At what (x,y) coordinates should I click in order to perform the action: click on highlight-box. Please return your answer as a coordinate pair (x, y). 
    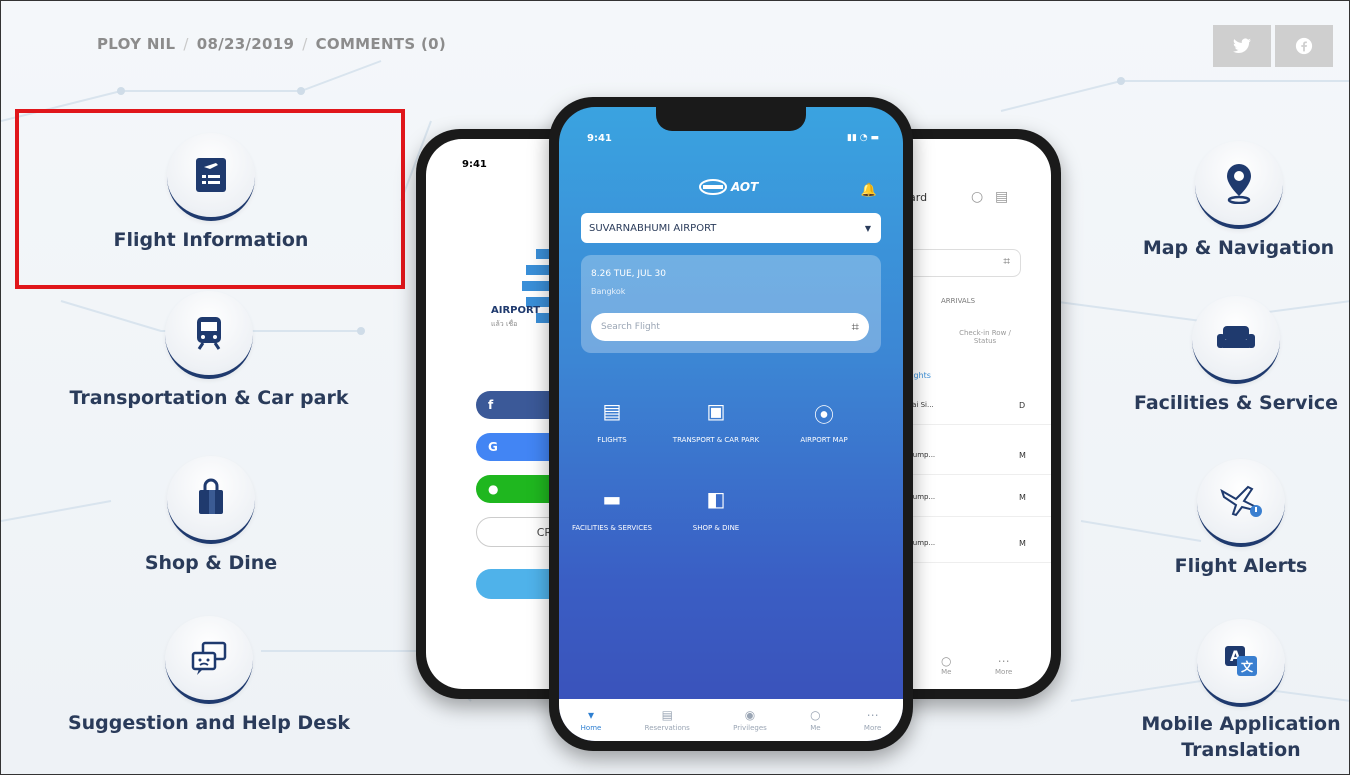
    Looking at the image, I should click on (210, 199).